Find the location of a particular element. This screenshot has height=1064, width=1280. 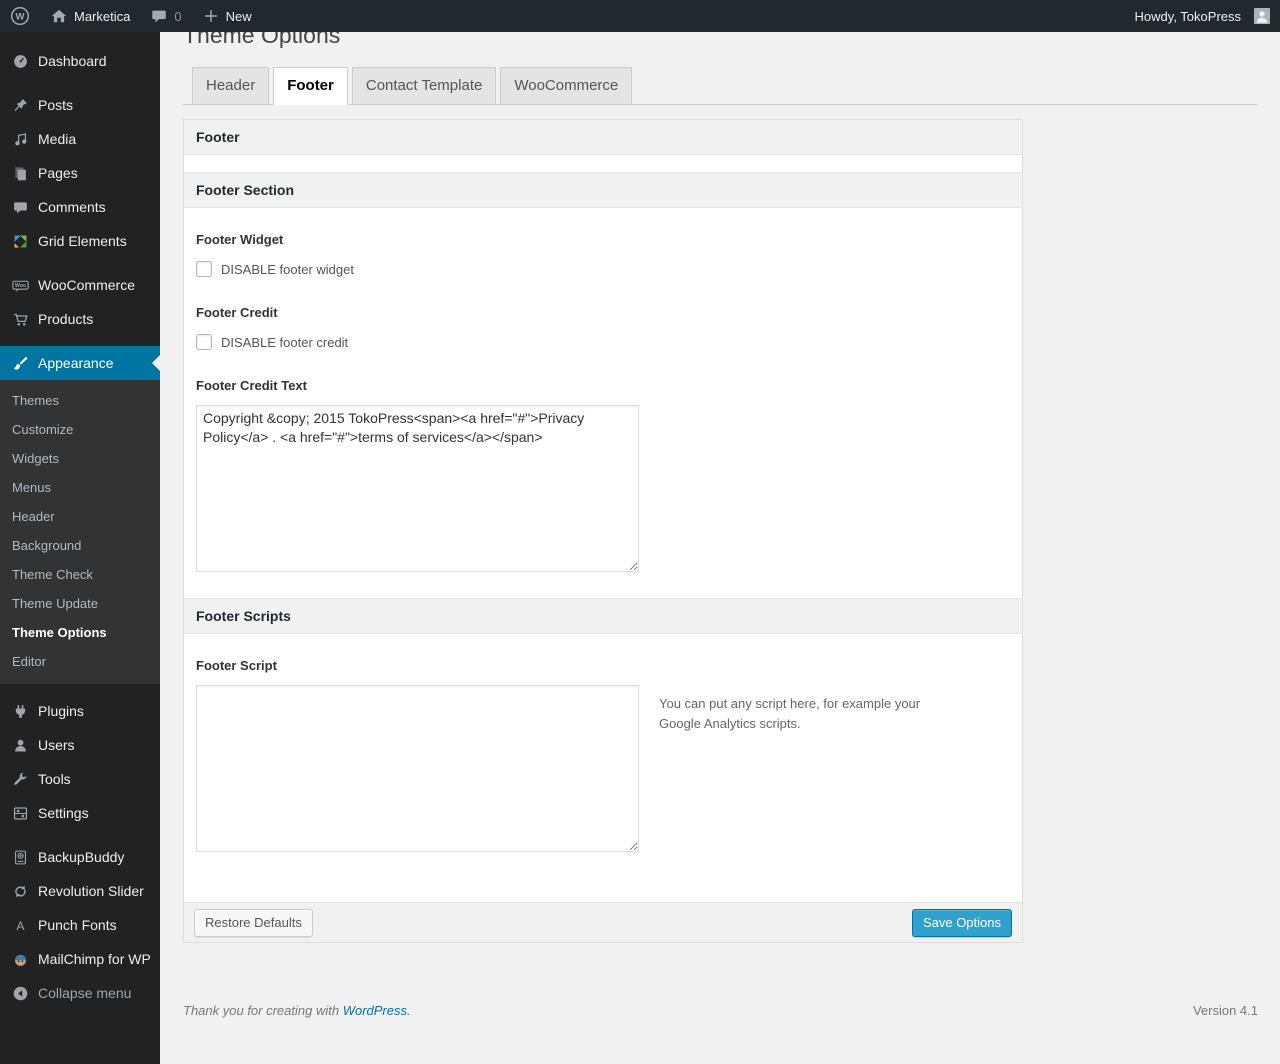

tab-label: Contact Template is located at coordinates (424, 85).